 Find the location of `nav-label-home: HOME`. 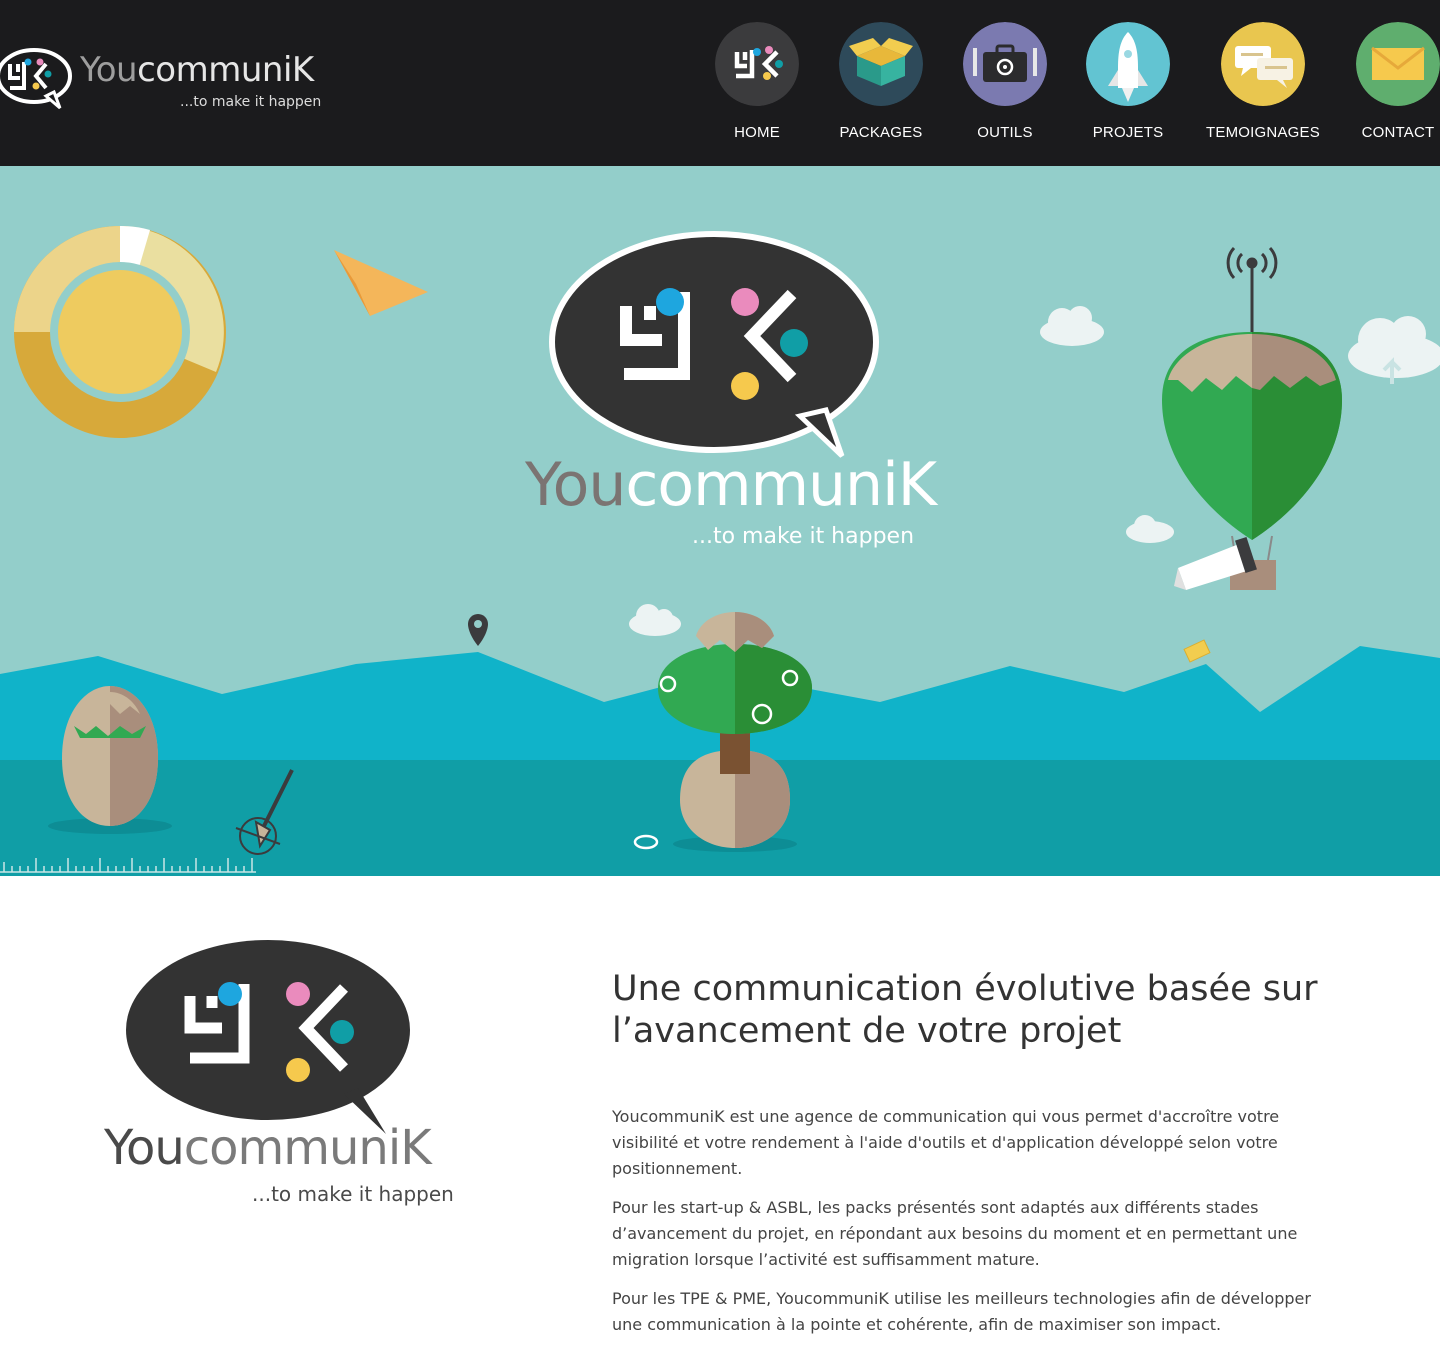

nav-label-home: HOME is located at coordinates (757, 132).